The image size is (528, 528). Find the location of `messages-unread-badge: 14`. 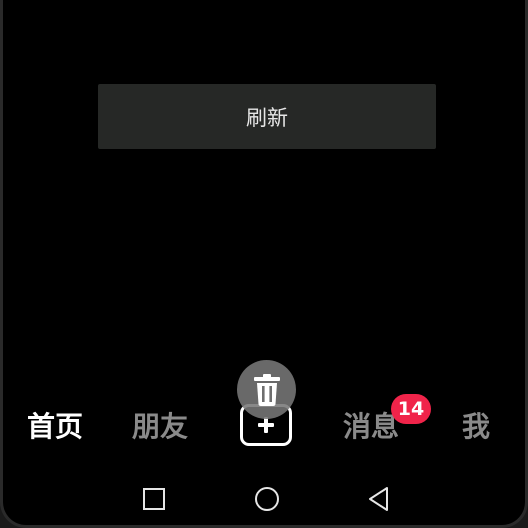

messages-unread-badge: 14 is located at coordinates (411, 409).